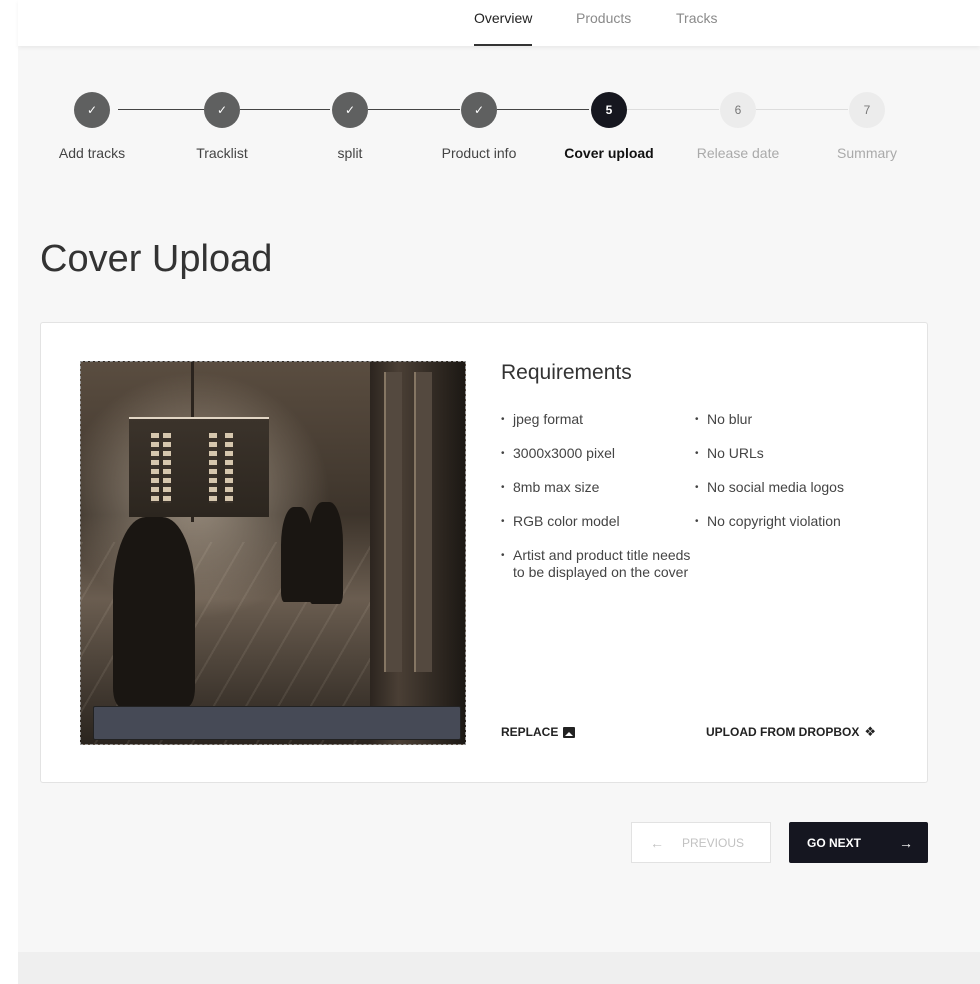 Image resolution: width=980 pixels, height=984 pixels. What do you see at coordinates (657, 842) in the screenshot?
I see `arrow-left-icon: ←` at bounding box center [657, 842].